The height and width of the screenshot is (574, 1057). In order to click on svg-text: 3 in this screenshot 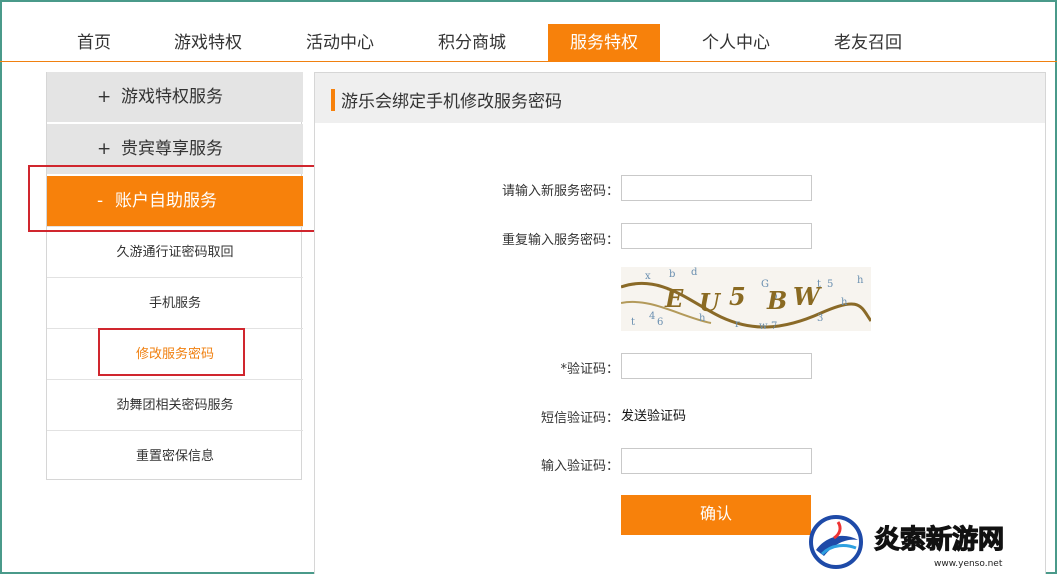, I will do `click(820, 318)`.